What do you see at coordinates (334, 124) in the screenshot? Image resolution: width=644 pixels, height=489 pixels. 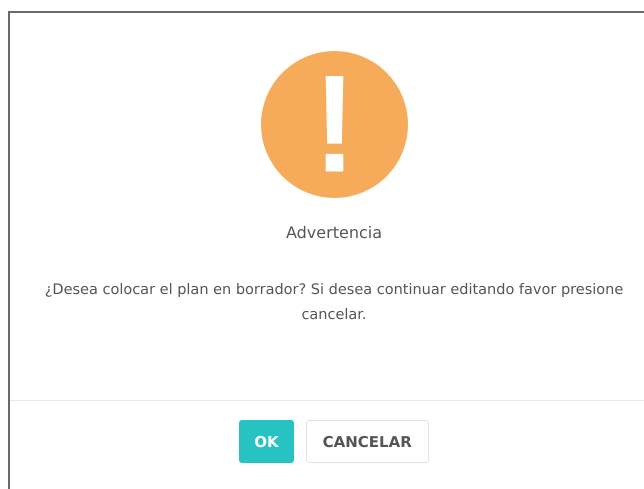 I see `warning-icon` at bounding box center [334, 124].